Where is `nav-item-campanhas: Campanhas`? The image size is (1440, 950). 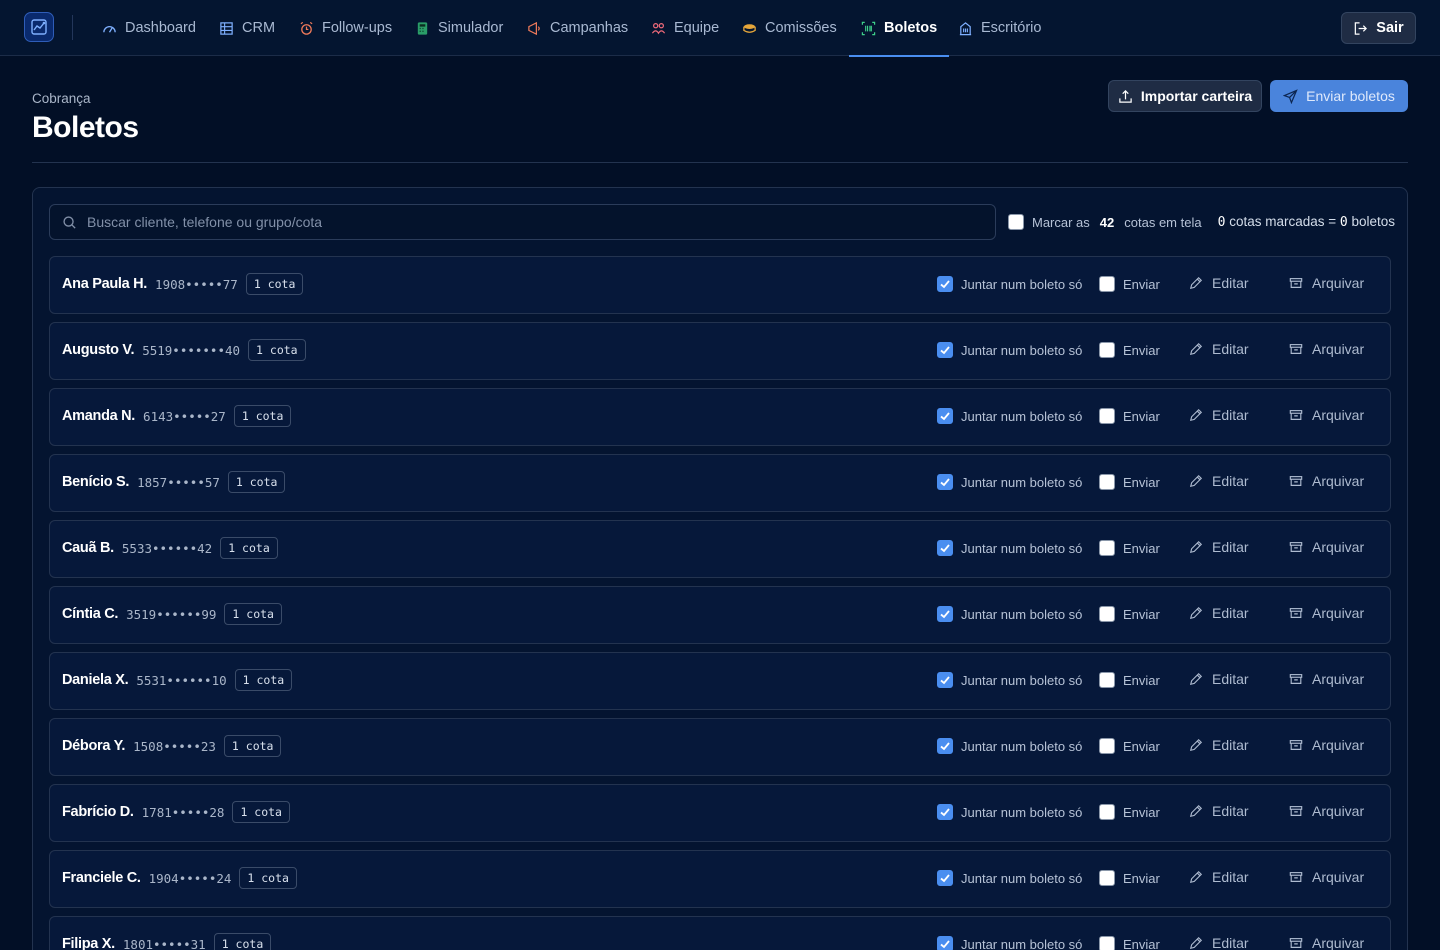
nav-item-campanhas: Campanhas is located at coordinates (577, 28).